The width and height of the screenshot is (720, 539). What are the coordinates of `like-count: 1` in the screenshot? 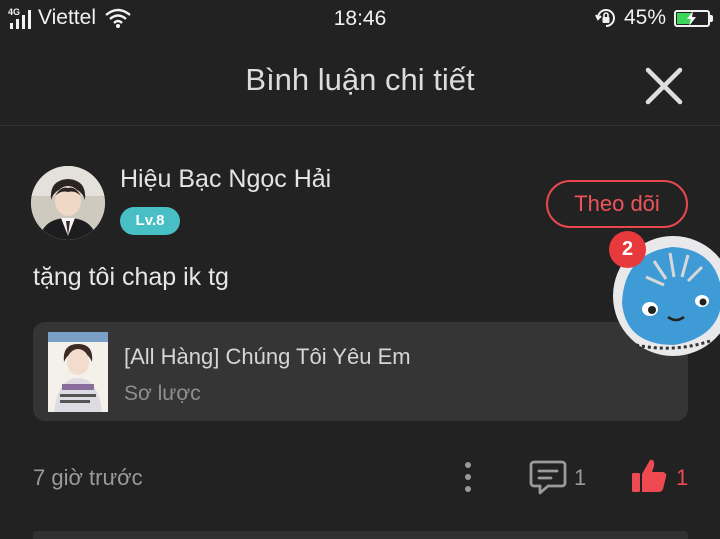 It's located at (682, 477).